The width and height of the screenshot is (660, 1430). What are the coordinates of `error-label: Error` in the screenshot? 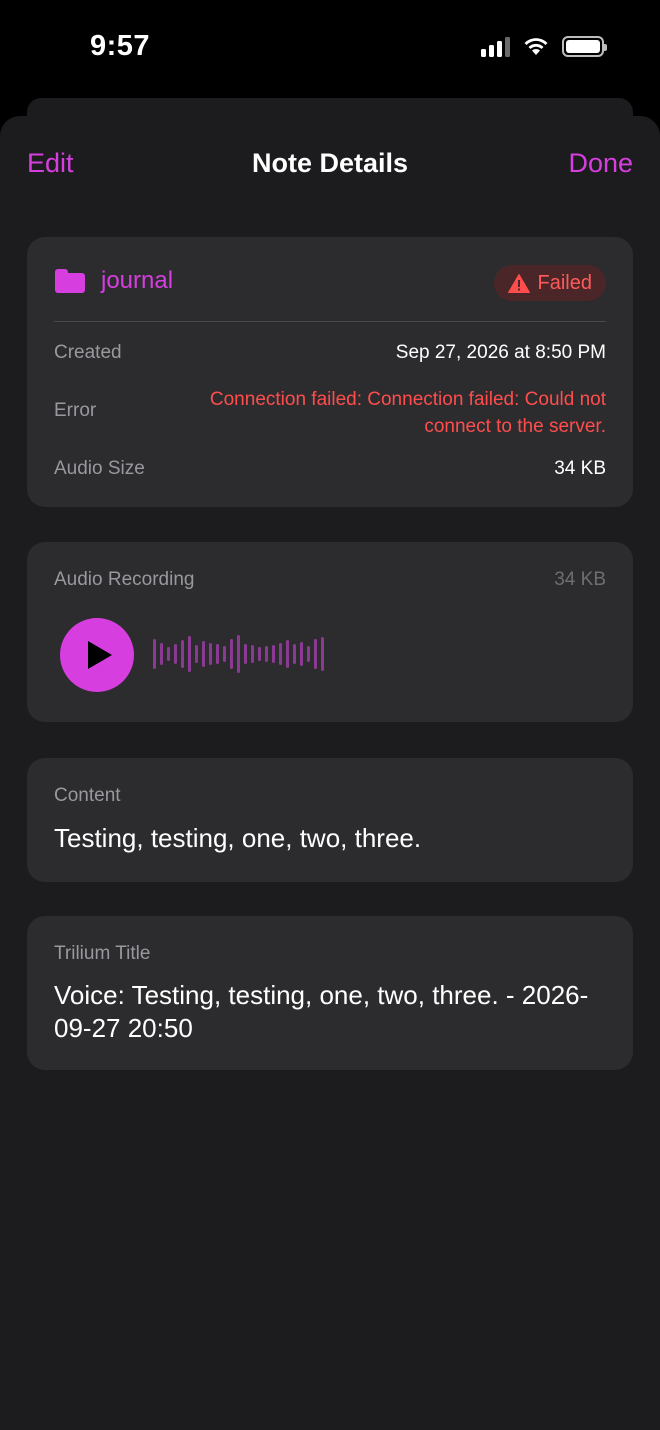 It's located at (75, 410).